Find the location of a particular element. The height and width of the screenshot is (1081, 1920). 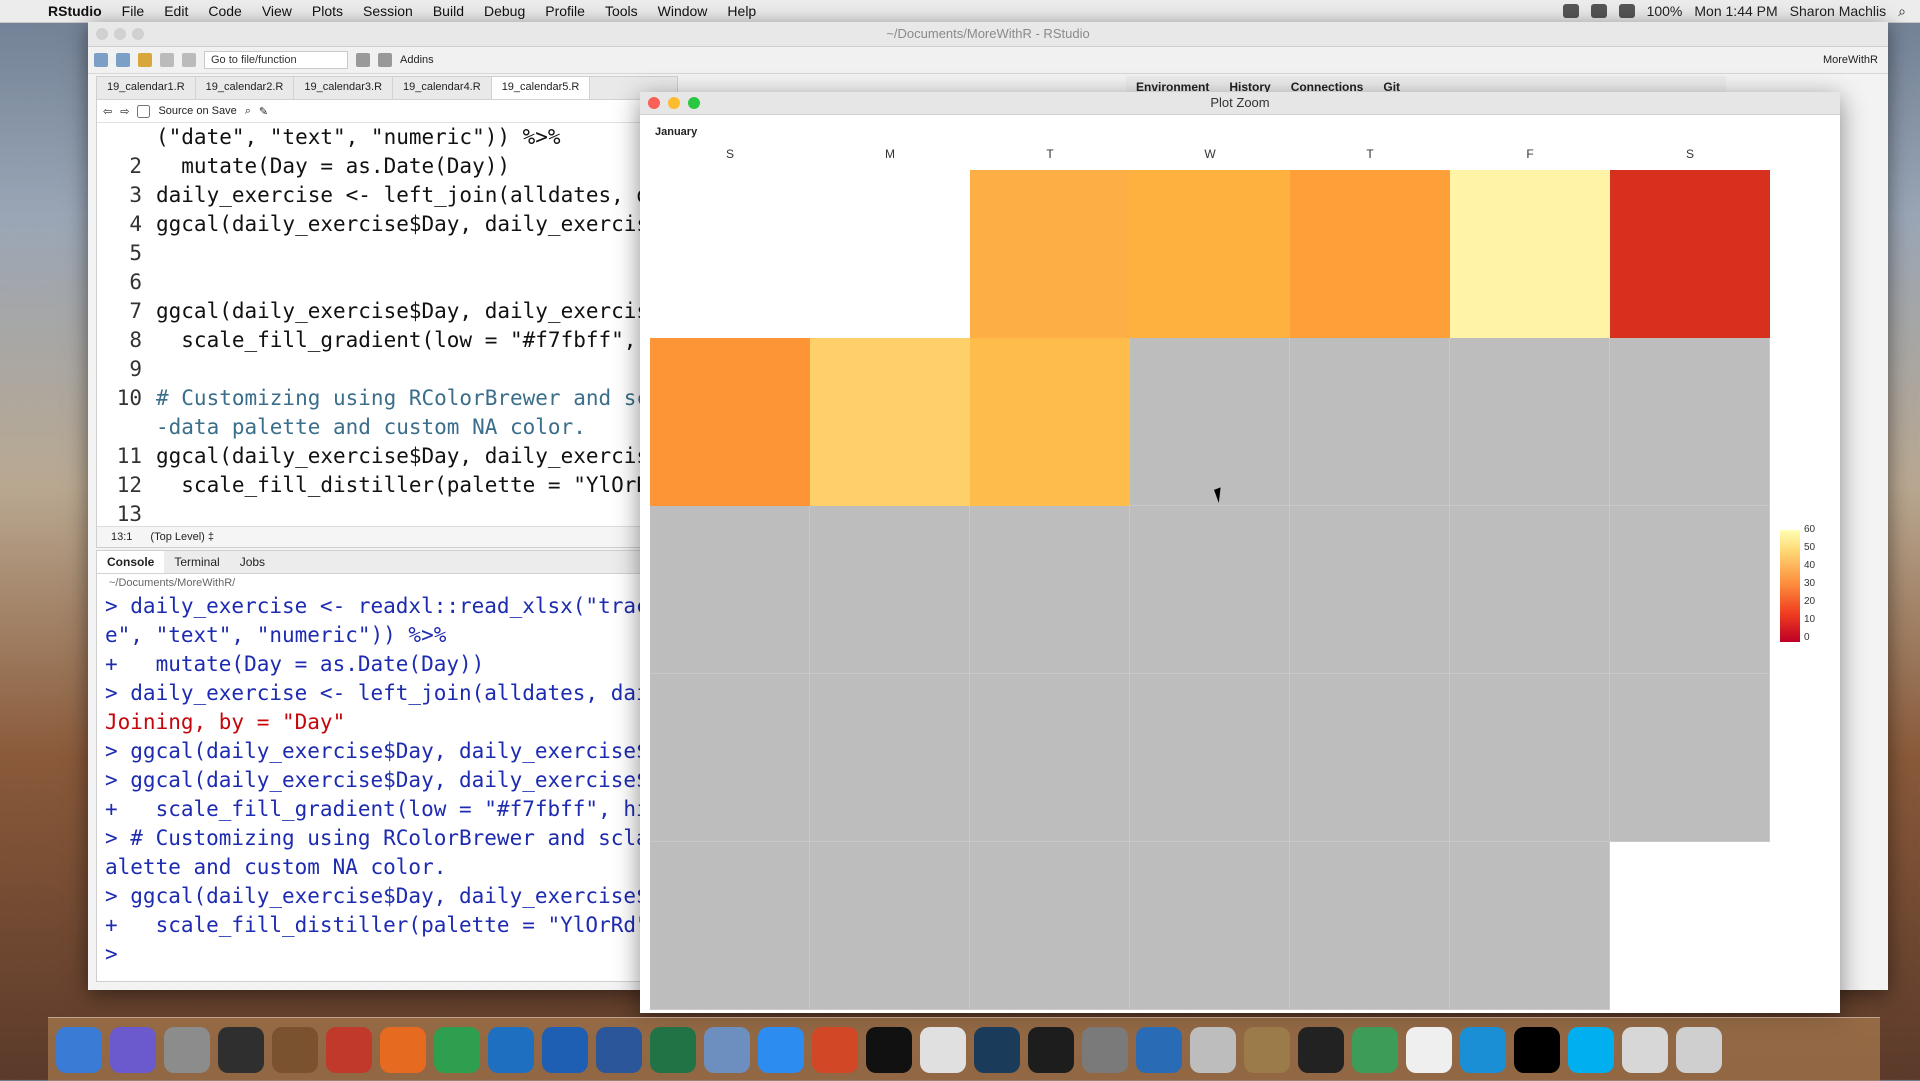

wifi-icon is located at coordinates (1598, 11).